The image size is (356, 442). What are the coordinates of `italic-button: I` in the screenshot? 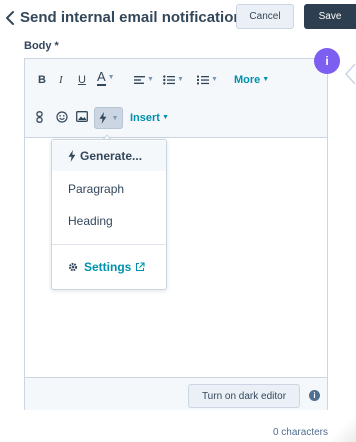 It's located at (61, 80).